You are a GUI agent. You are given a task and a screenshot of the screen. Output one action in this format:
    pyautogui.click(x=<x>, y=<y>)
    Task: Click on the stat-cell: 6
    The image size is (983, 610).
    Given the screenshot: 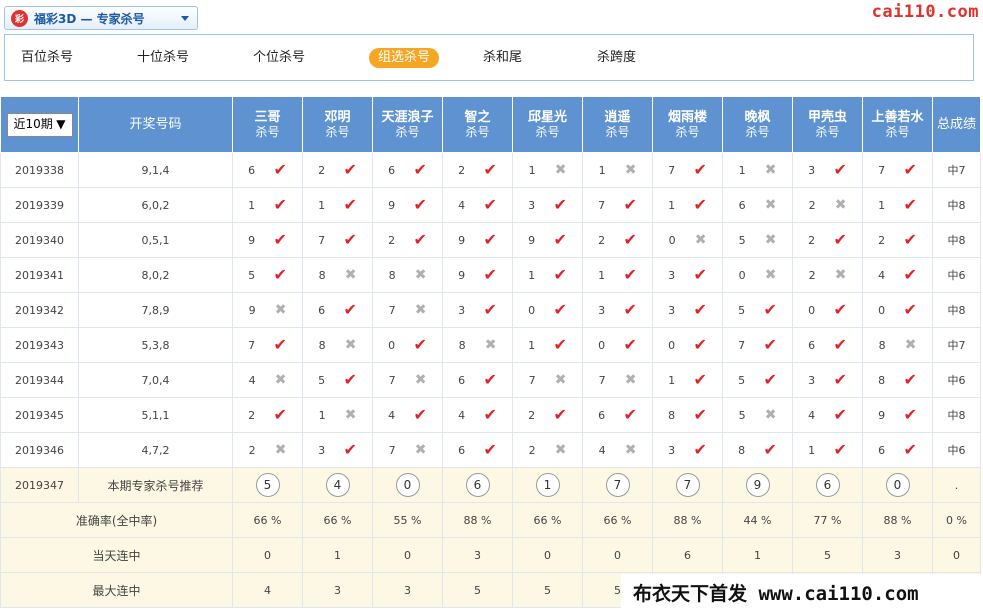 What is the action you would take?
    pyautogui.click(x=687, y=555)
    